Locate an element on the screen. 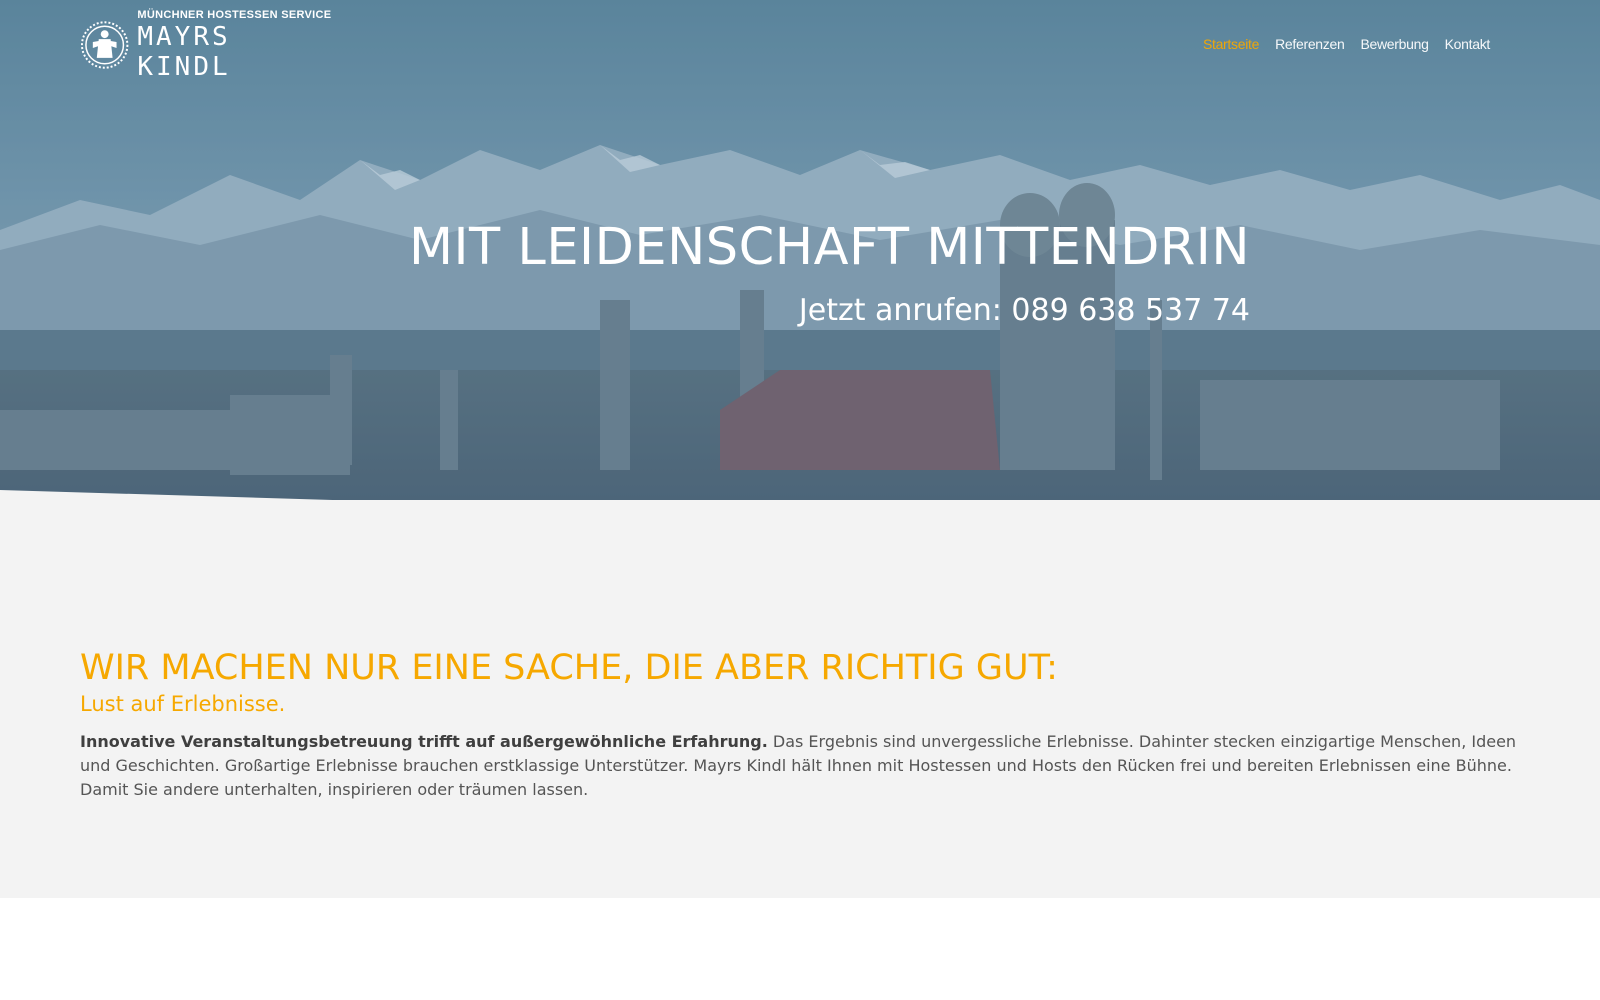 The width and height of the screenshot is (1600, 1000). hero-title: MIT LEIDENSCHAFT MITTENDRIN is located at coordinates (829, 247).